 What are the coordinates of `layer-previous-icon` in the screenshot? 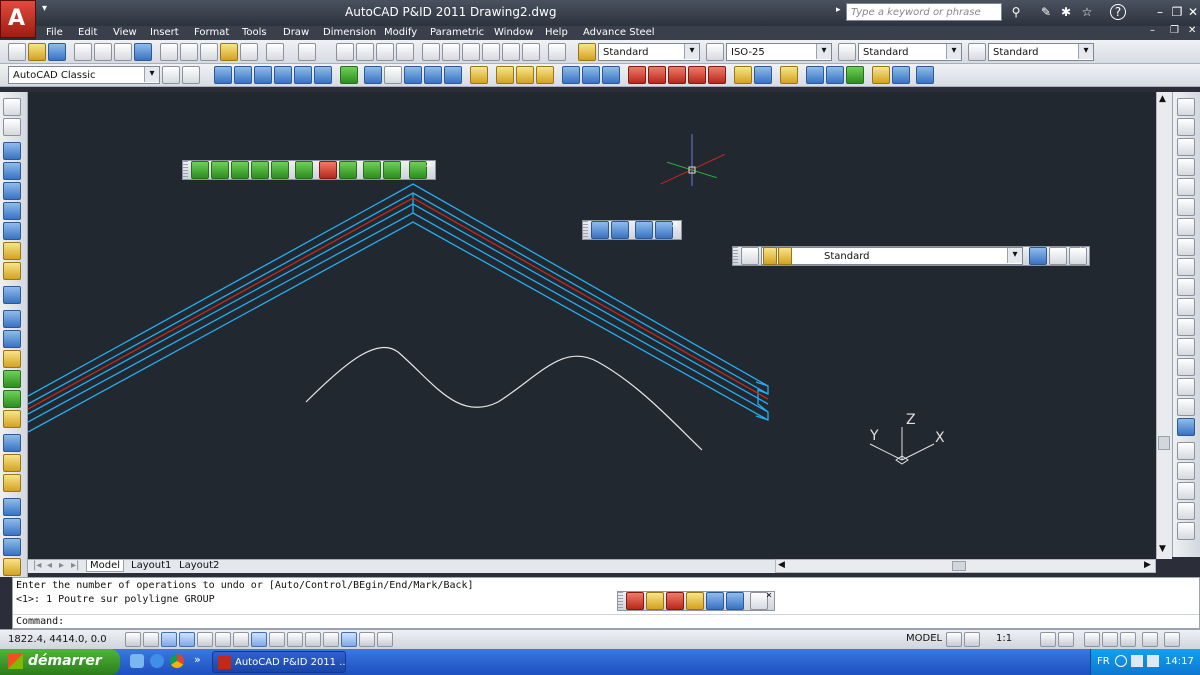 It's located at (1038, 256).